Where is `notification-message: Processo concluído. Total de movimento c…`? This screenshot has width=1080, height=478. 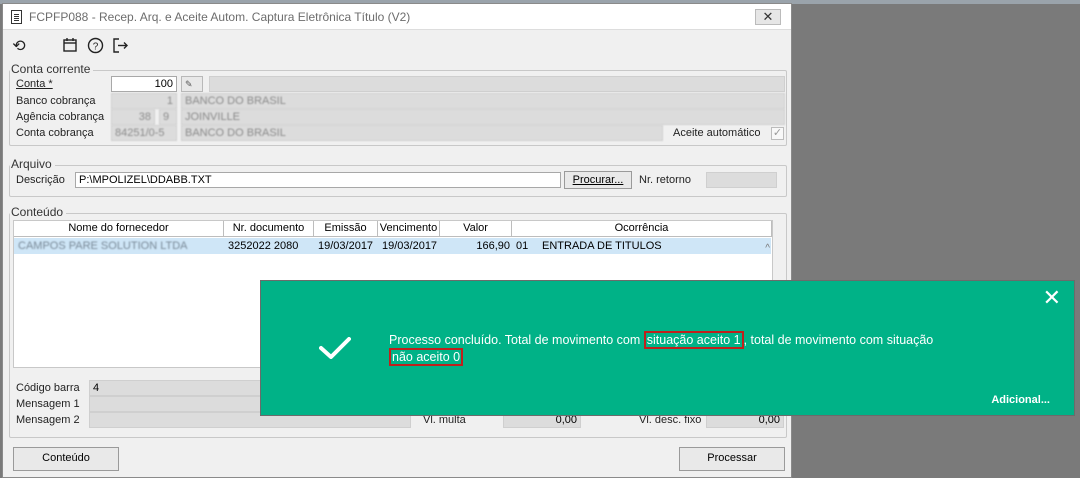 notification-message: Processo concluído. Total de movimento c… is located at coordinates (694, 348).